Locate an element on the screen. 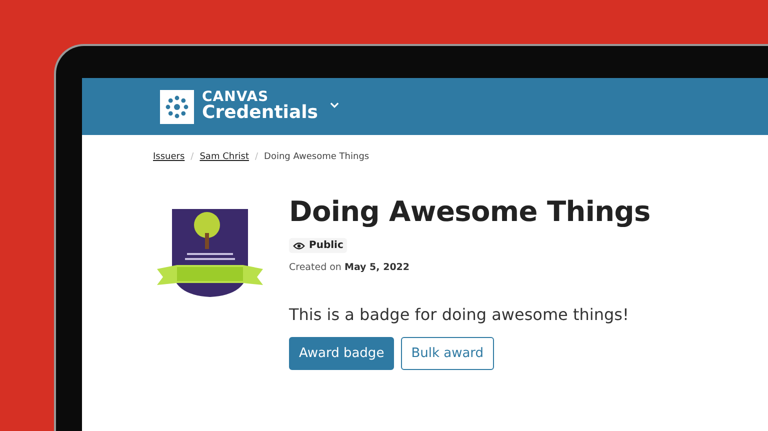 This screenshot has width=768, height=431. eye-icon is located at coordinates (299, 246).